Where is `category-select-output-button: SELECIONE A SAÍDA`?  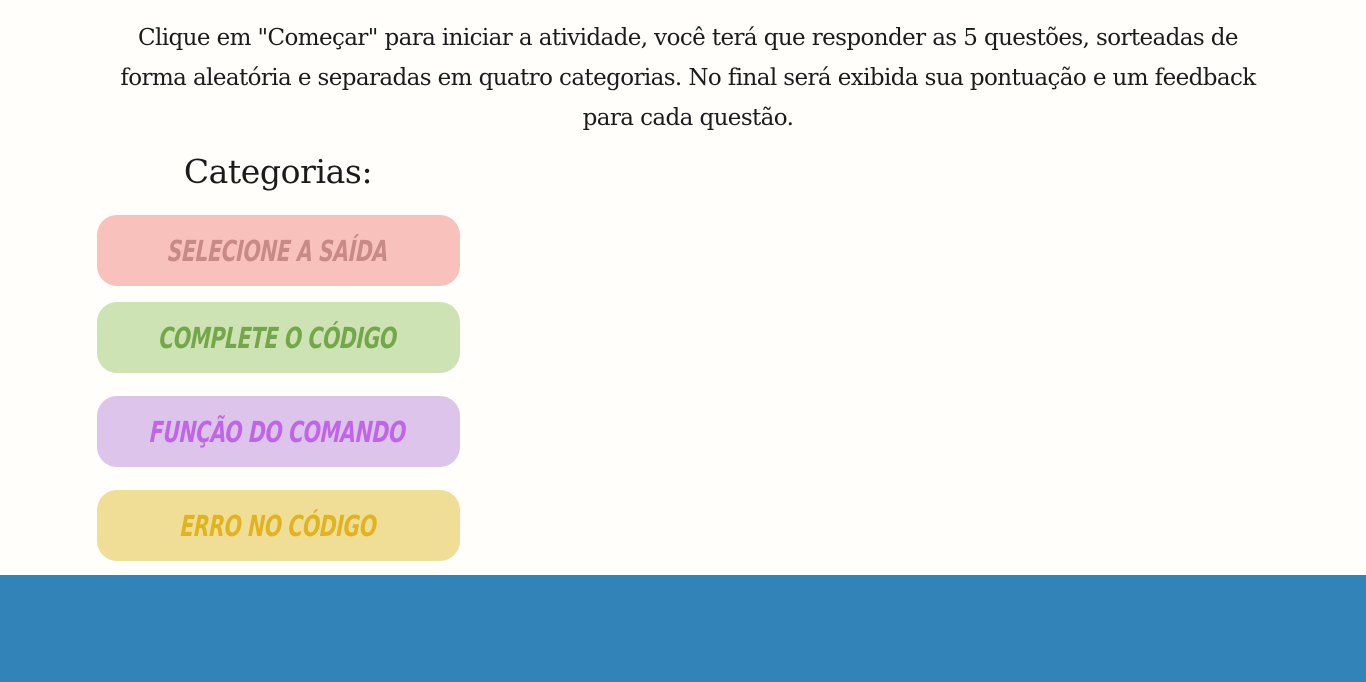 category-select-output-button: SELECIONE A SAÍDA is located at coordinates (278, 250).